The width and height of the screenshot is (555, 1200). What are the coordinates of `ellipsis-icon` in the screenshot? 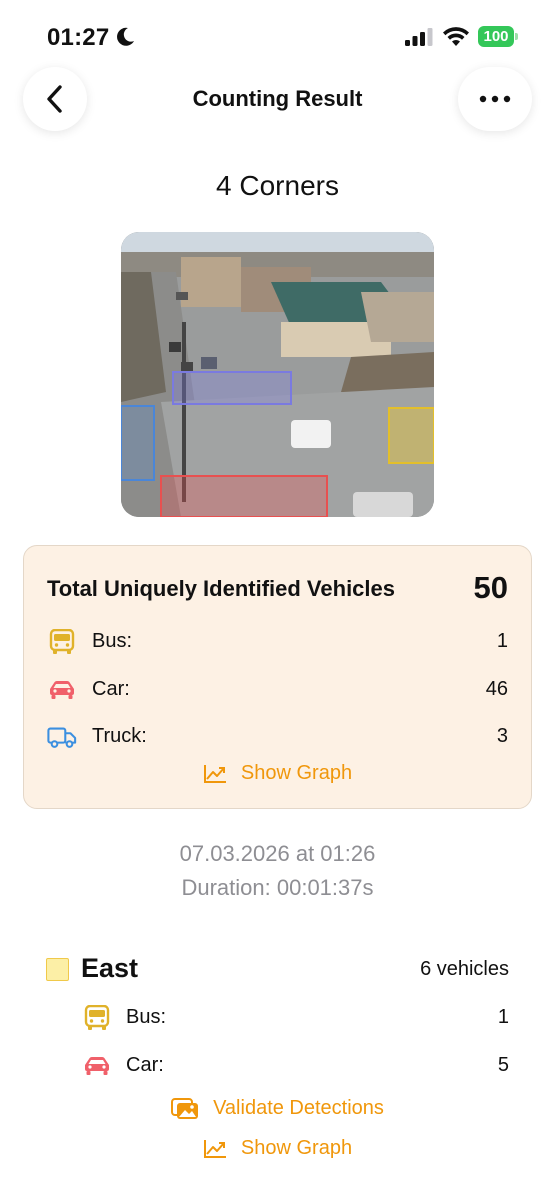 It's located at (495, 99).